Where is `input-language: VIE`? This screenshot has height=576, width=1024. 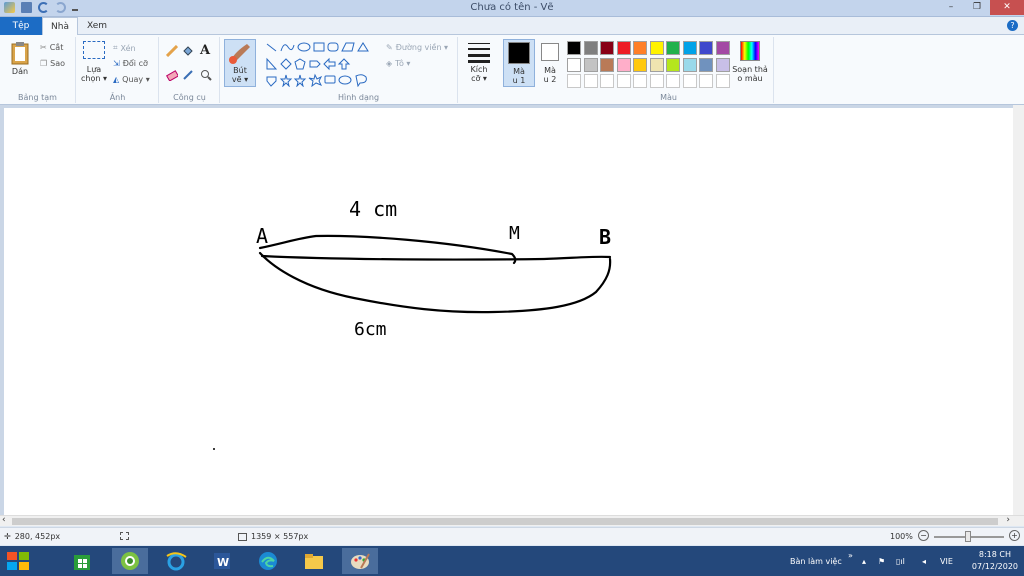
input-language: VIE is located at coordinates (946, 561).